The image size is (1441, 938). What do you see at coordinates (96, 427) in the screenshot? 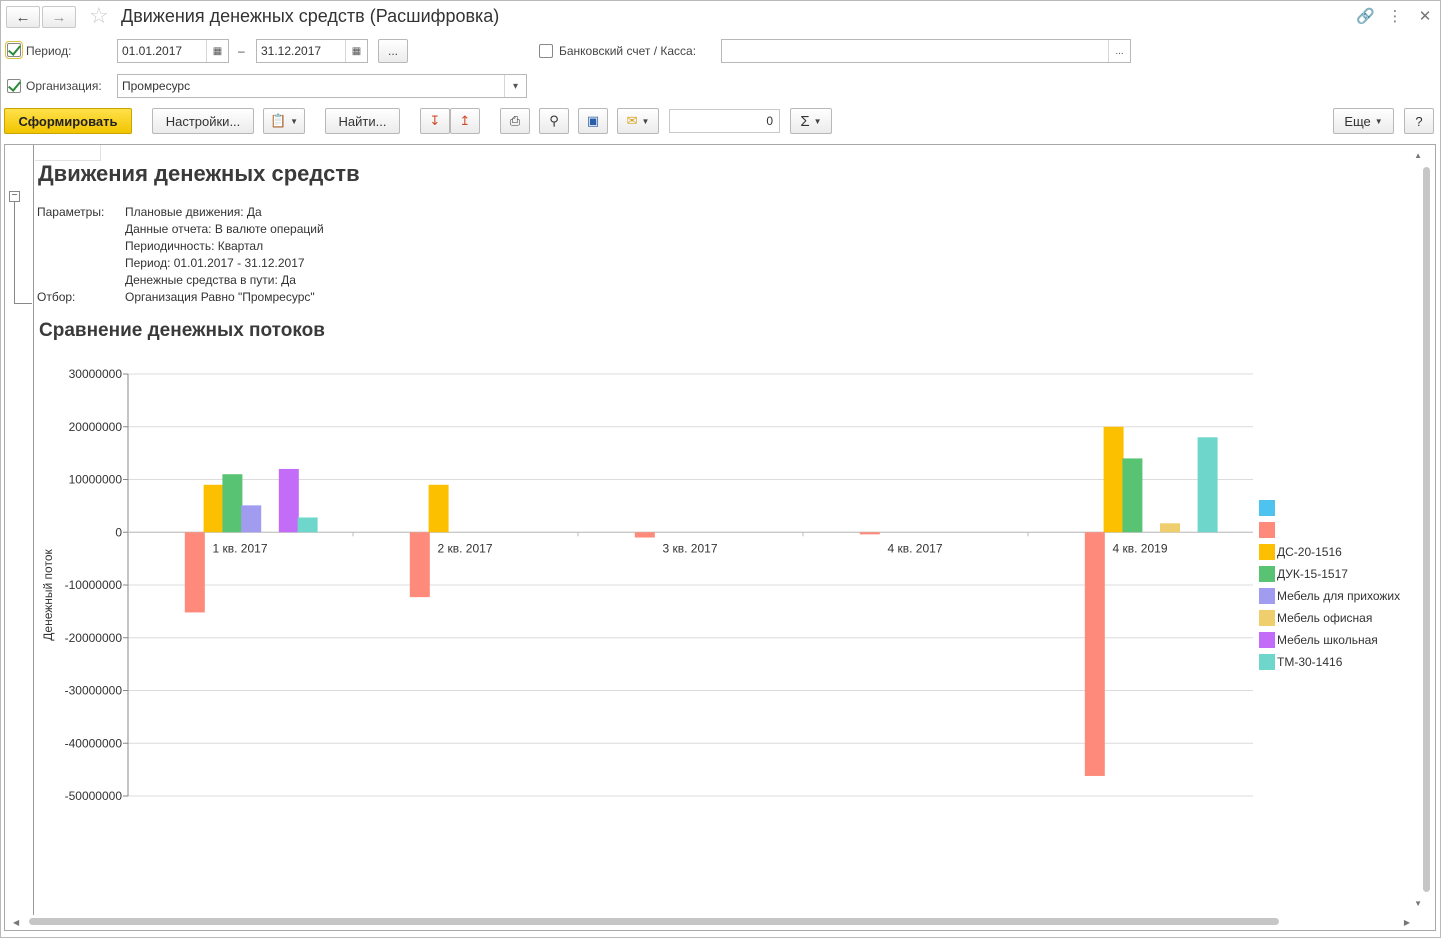
I see `y-tick-label: 20000000` at bounding box center [96, 427].